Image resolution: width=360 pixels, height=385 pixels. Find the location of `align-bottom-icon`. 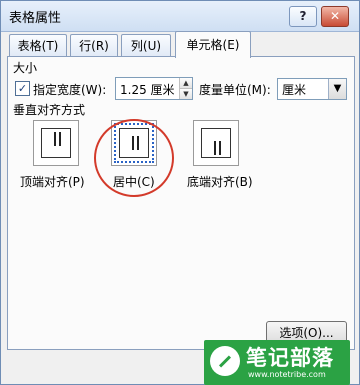

align-bottom-icon is located at coordinates (216, 143).